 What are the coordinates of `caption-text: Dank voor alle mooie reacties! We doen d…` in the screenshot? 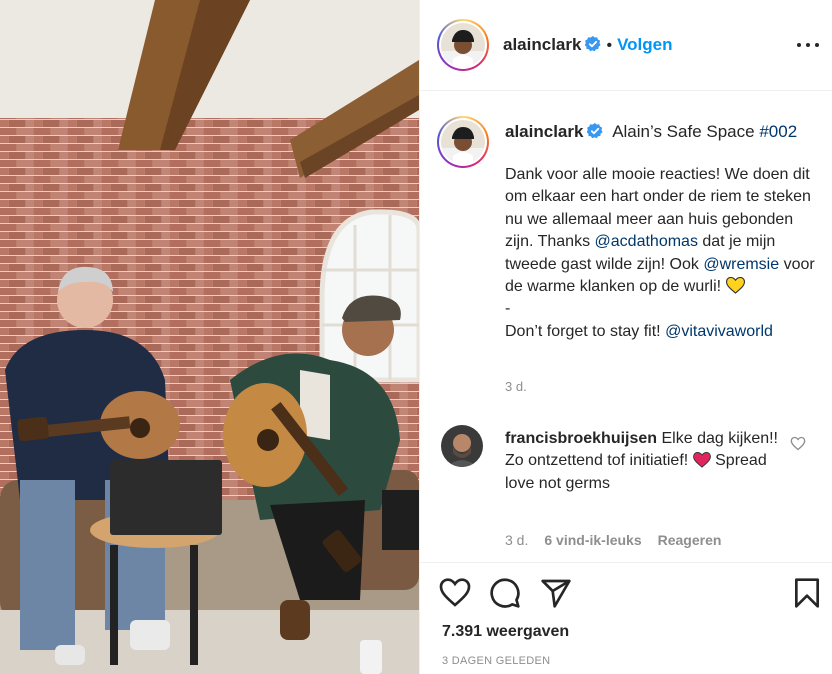 It's located at (662, 253).